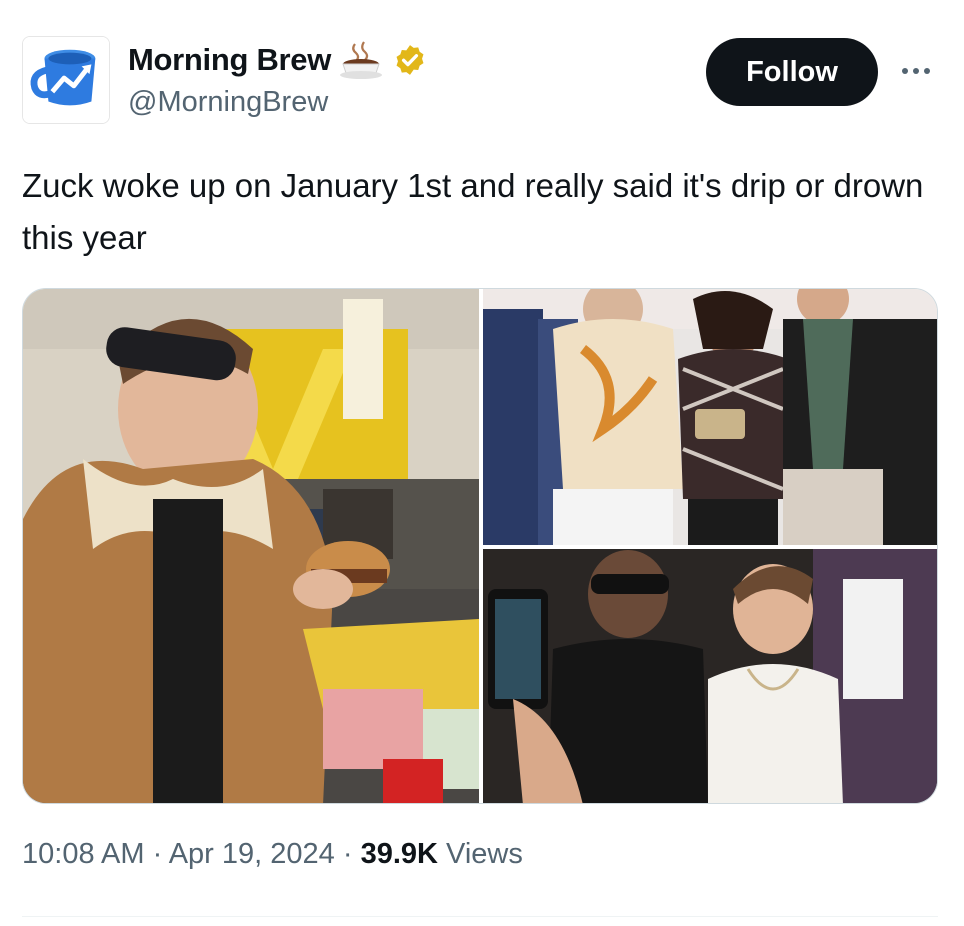  What do you see at coordinates (792, 72) in the screenshot?
I see `follow-button: Follow` at bounding box center [792, 72].